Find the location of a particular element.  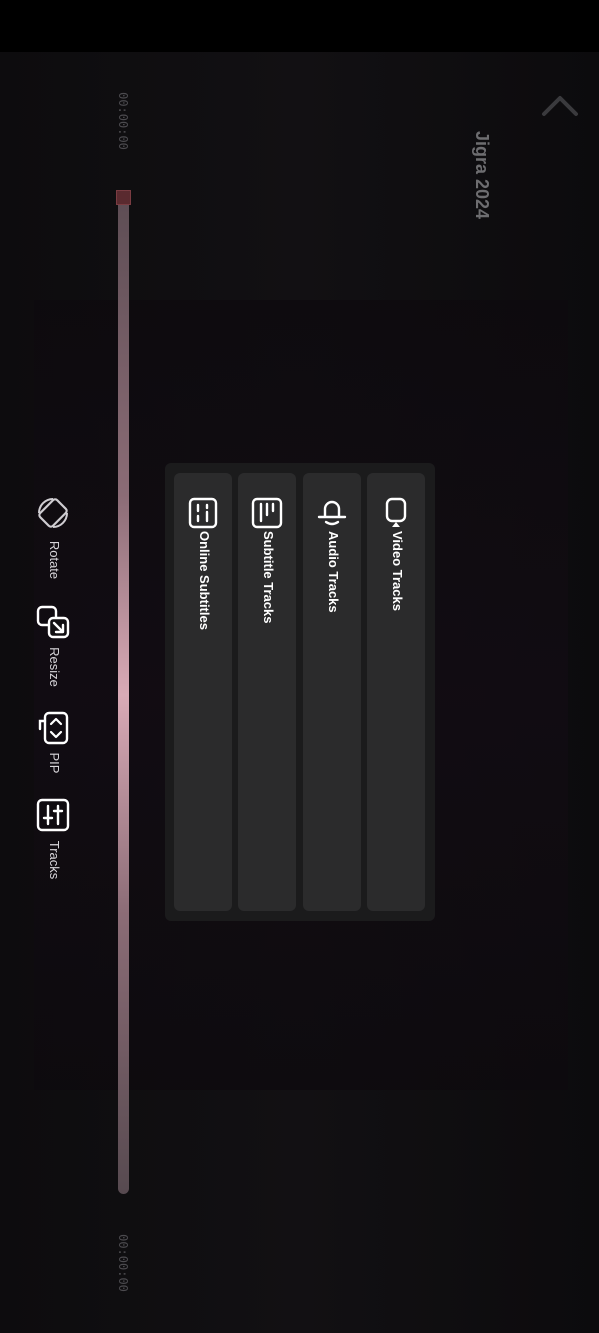

video-tracks-option: Video Tracks is located at coordinates (396, 692).